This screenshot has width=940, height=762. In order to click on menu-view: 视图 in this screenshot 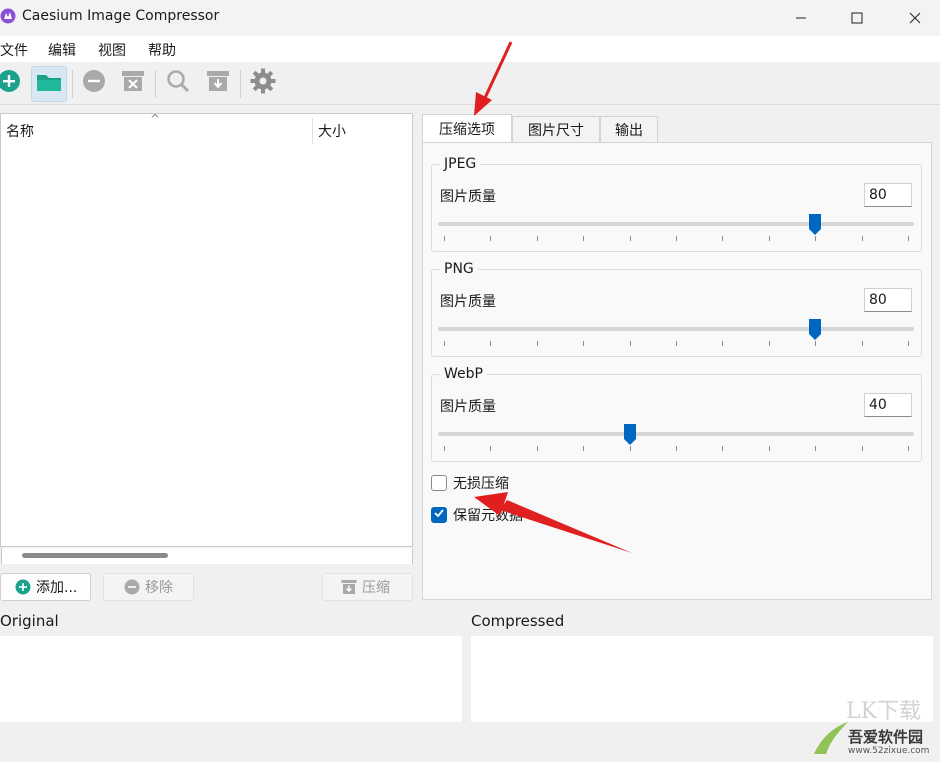, I will do `click(112, 50)`.